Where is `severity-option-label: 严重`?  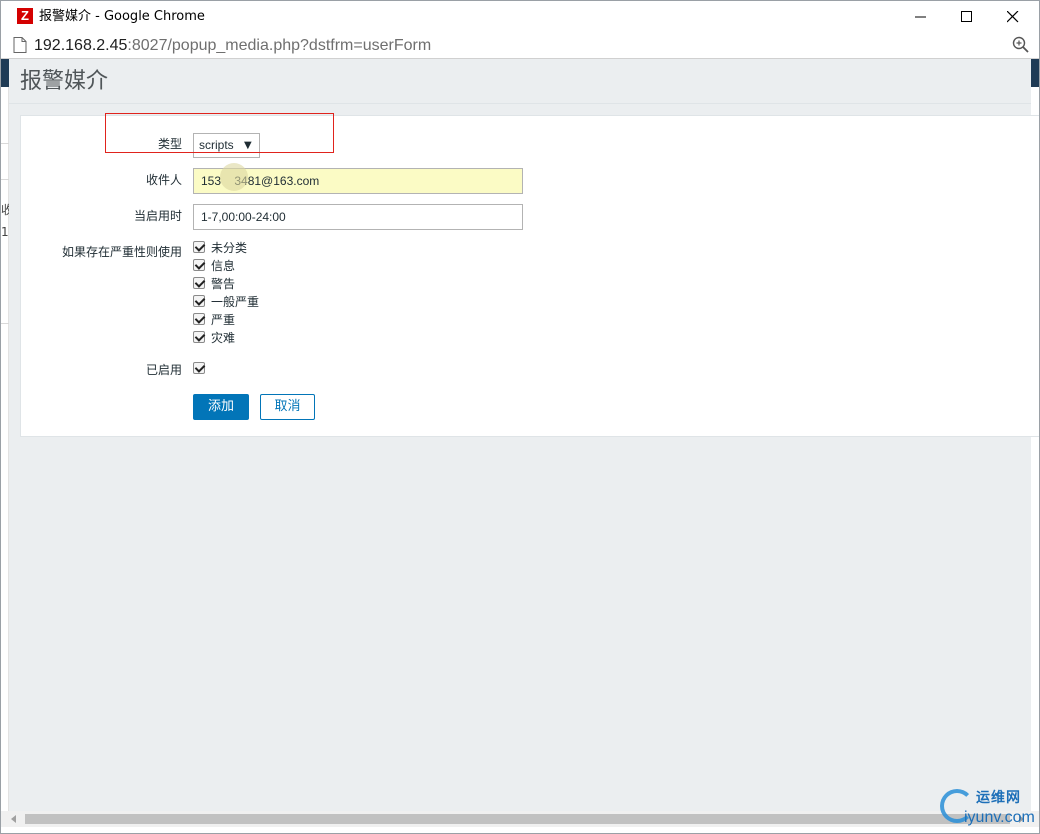
severity-option-label: 严重 is located at coordinates (223, 320).